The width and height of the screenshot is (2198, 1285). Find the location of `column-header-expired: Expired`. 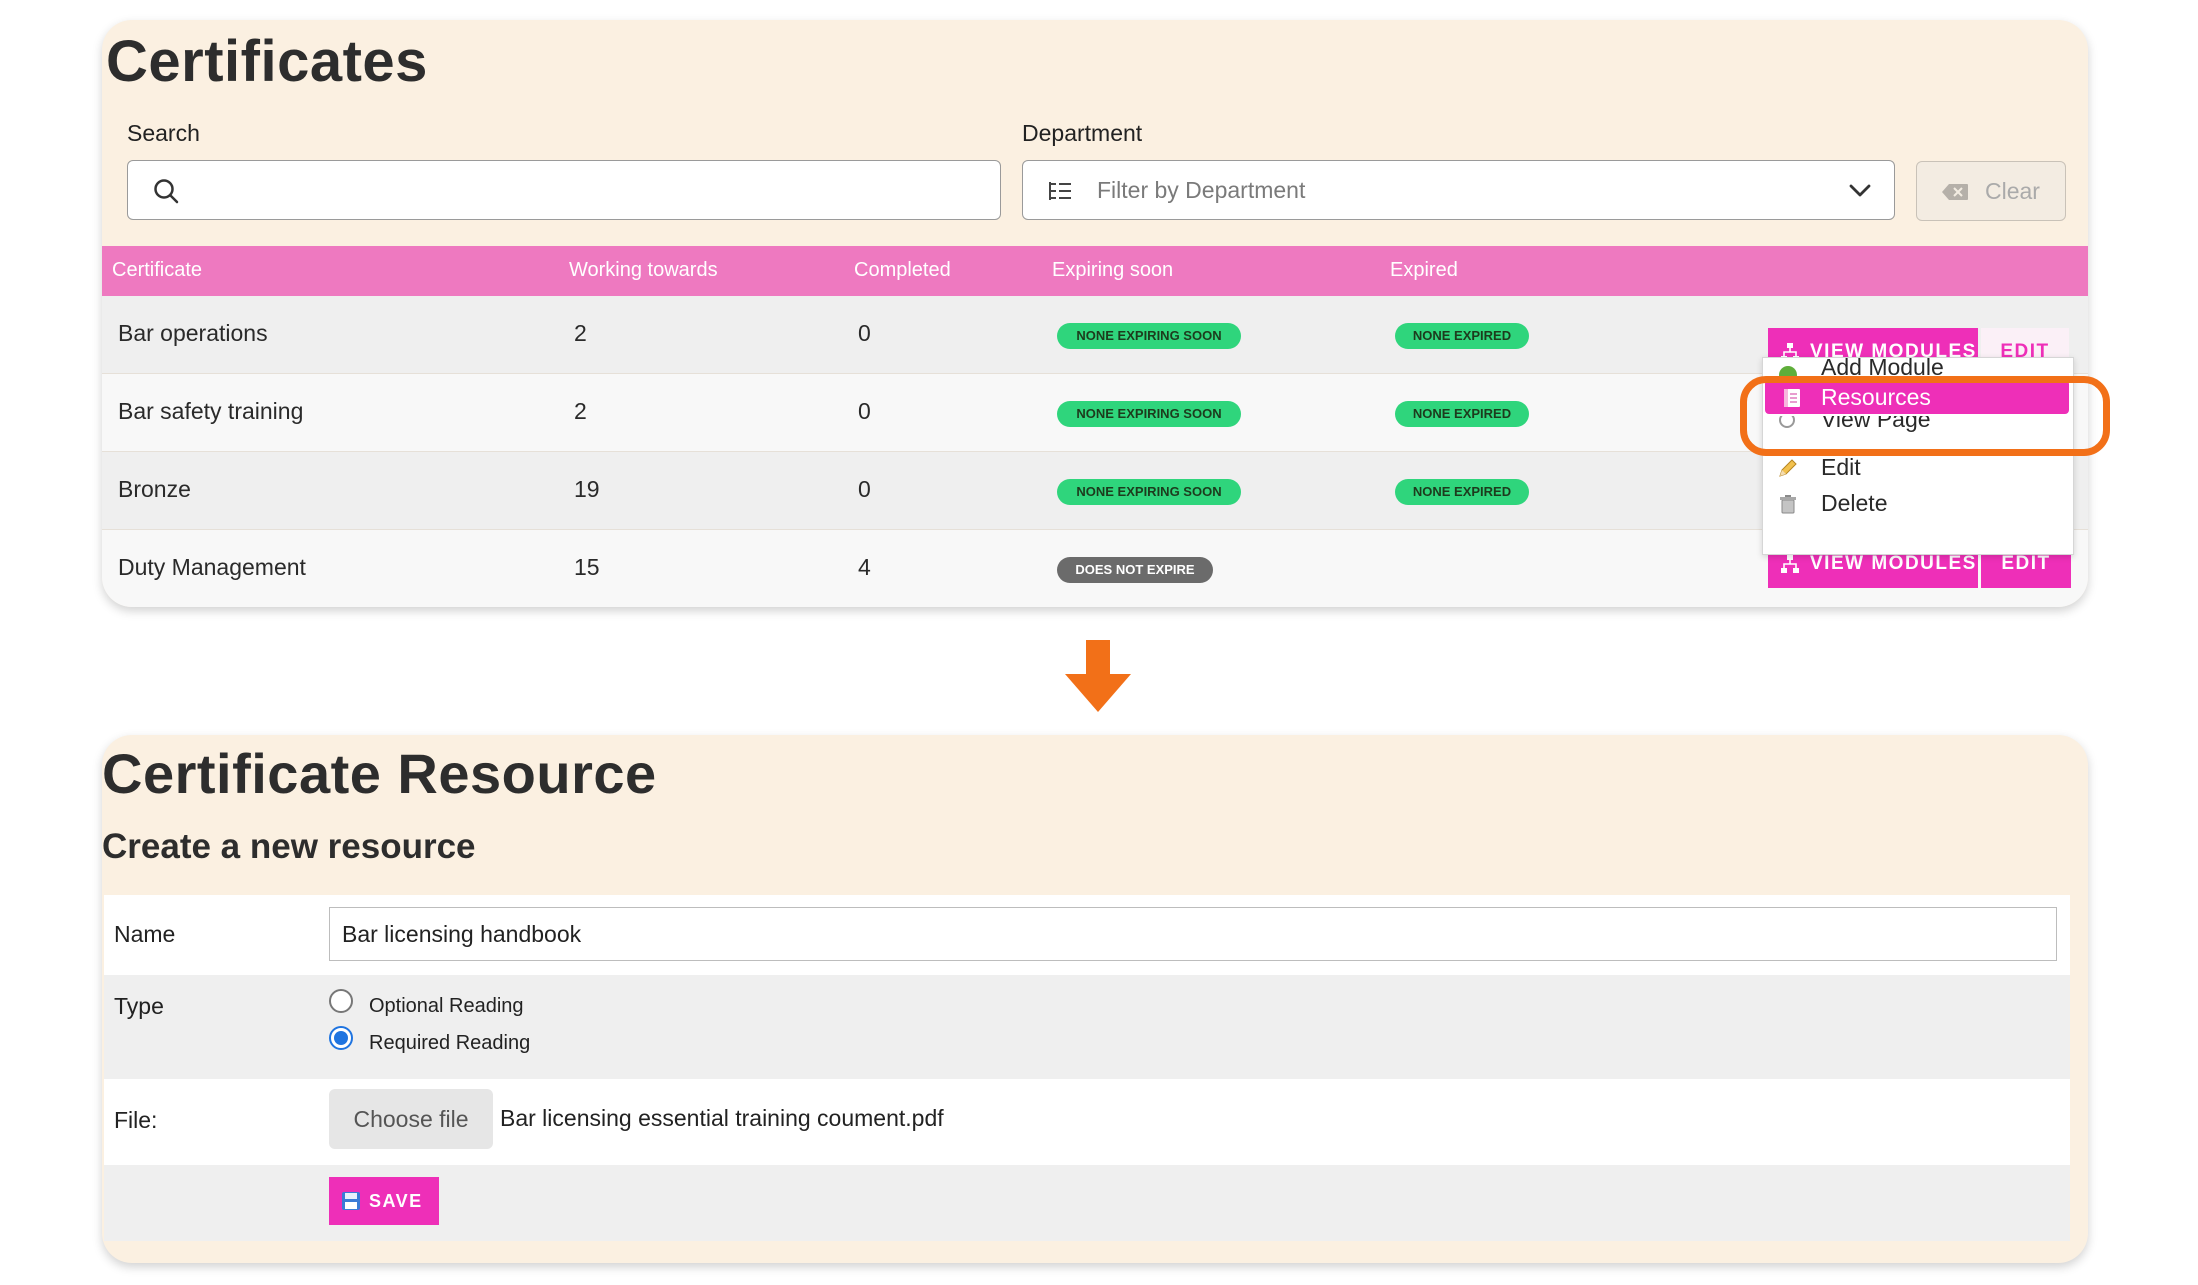

column-header-expired: Expired is located at coordinates (1424, 270).